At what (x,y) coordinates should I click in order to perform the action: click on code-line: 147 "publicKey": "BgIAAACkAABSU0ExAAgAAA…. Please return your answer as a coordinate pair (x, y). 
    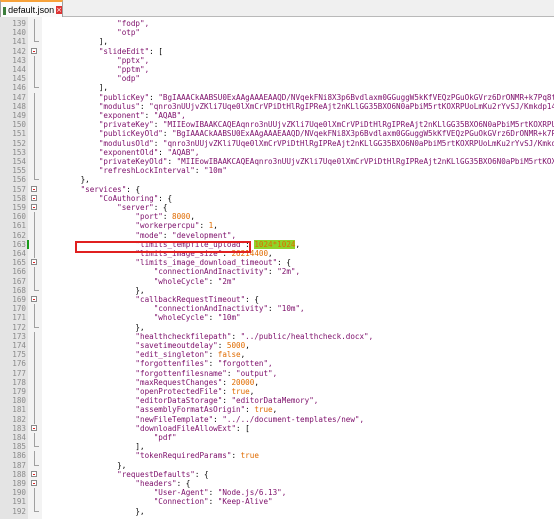
    Looking at the image, I should click on (277, 97).